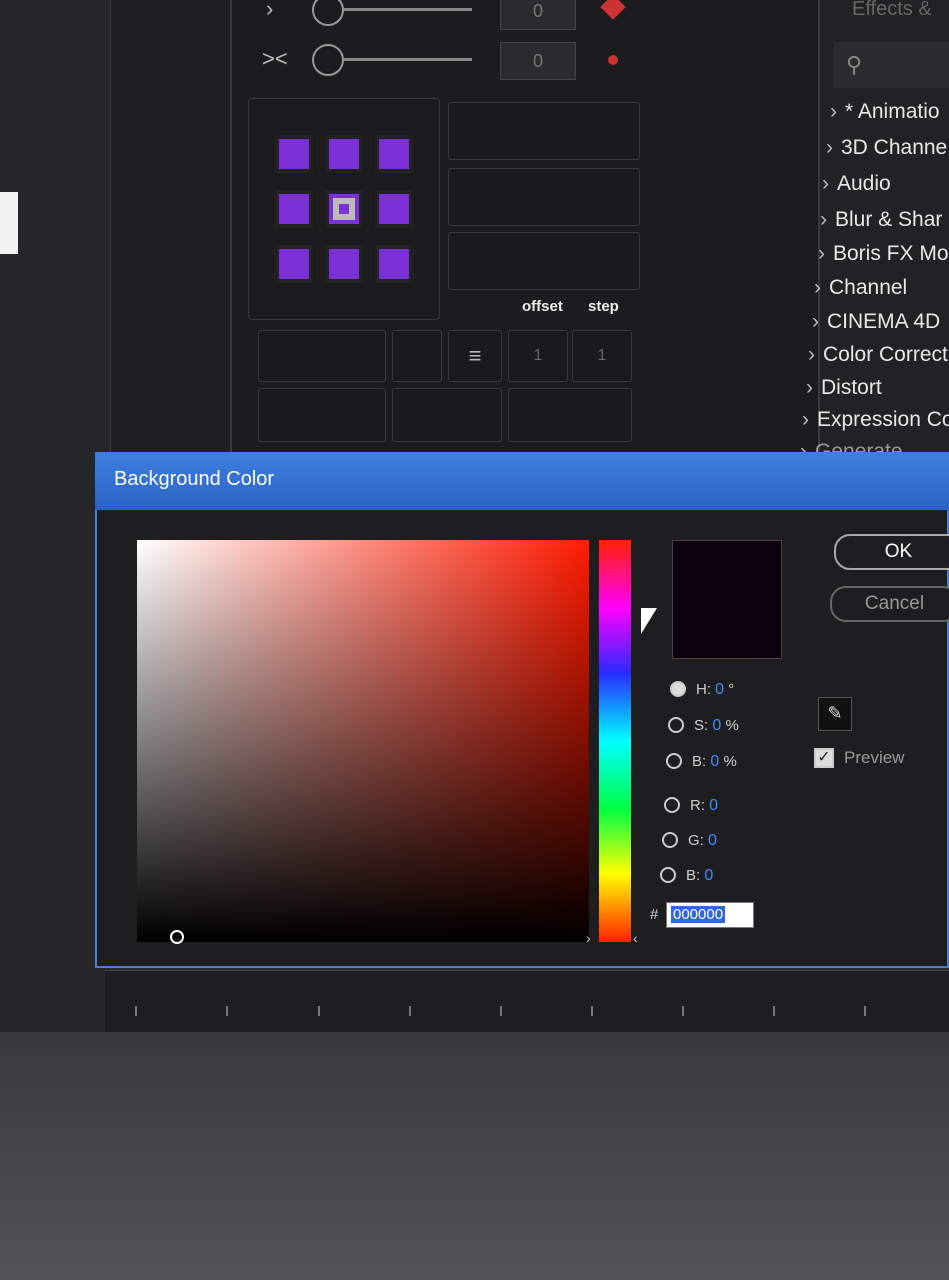 The height and width of the screenshot is (1280, 949). What do you see at coordinates (527, 1001) in the screenshot?
I see `timeline-ruler` at bounding box center [527, 1001].